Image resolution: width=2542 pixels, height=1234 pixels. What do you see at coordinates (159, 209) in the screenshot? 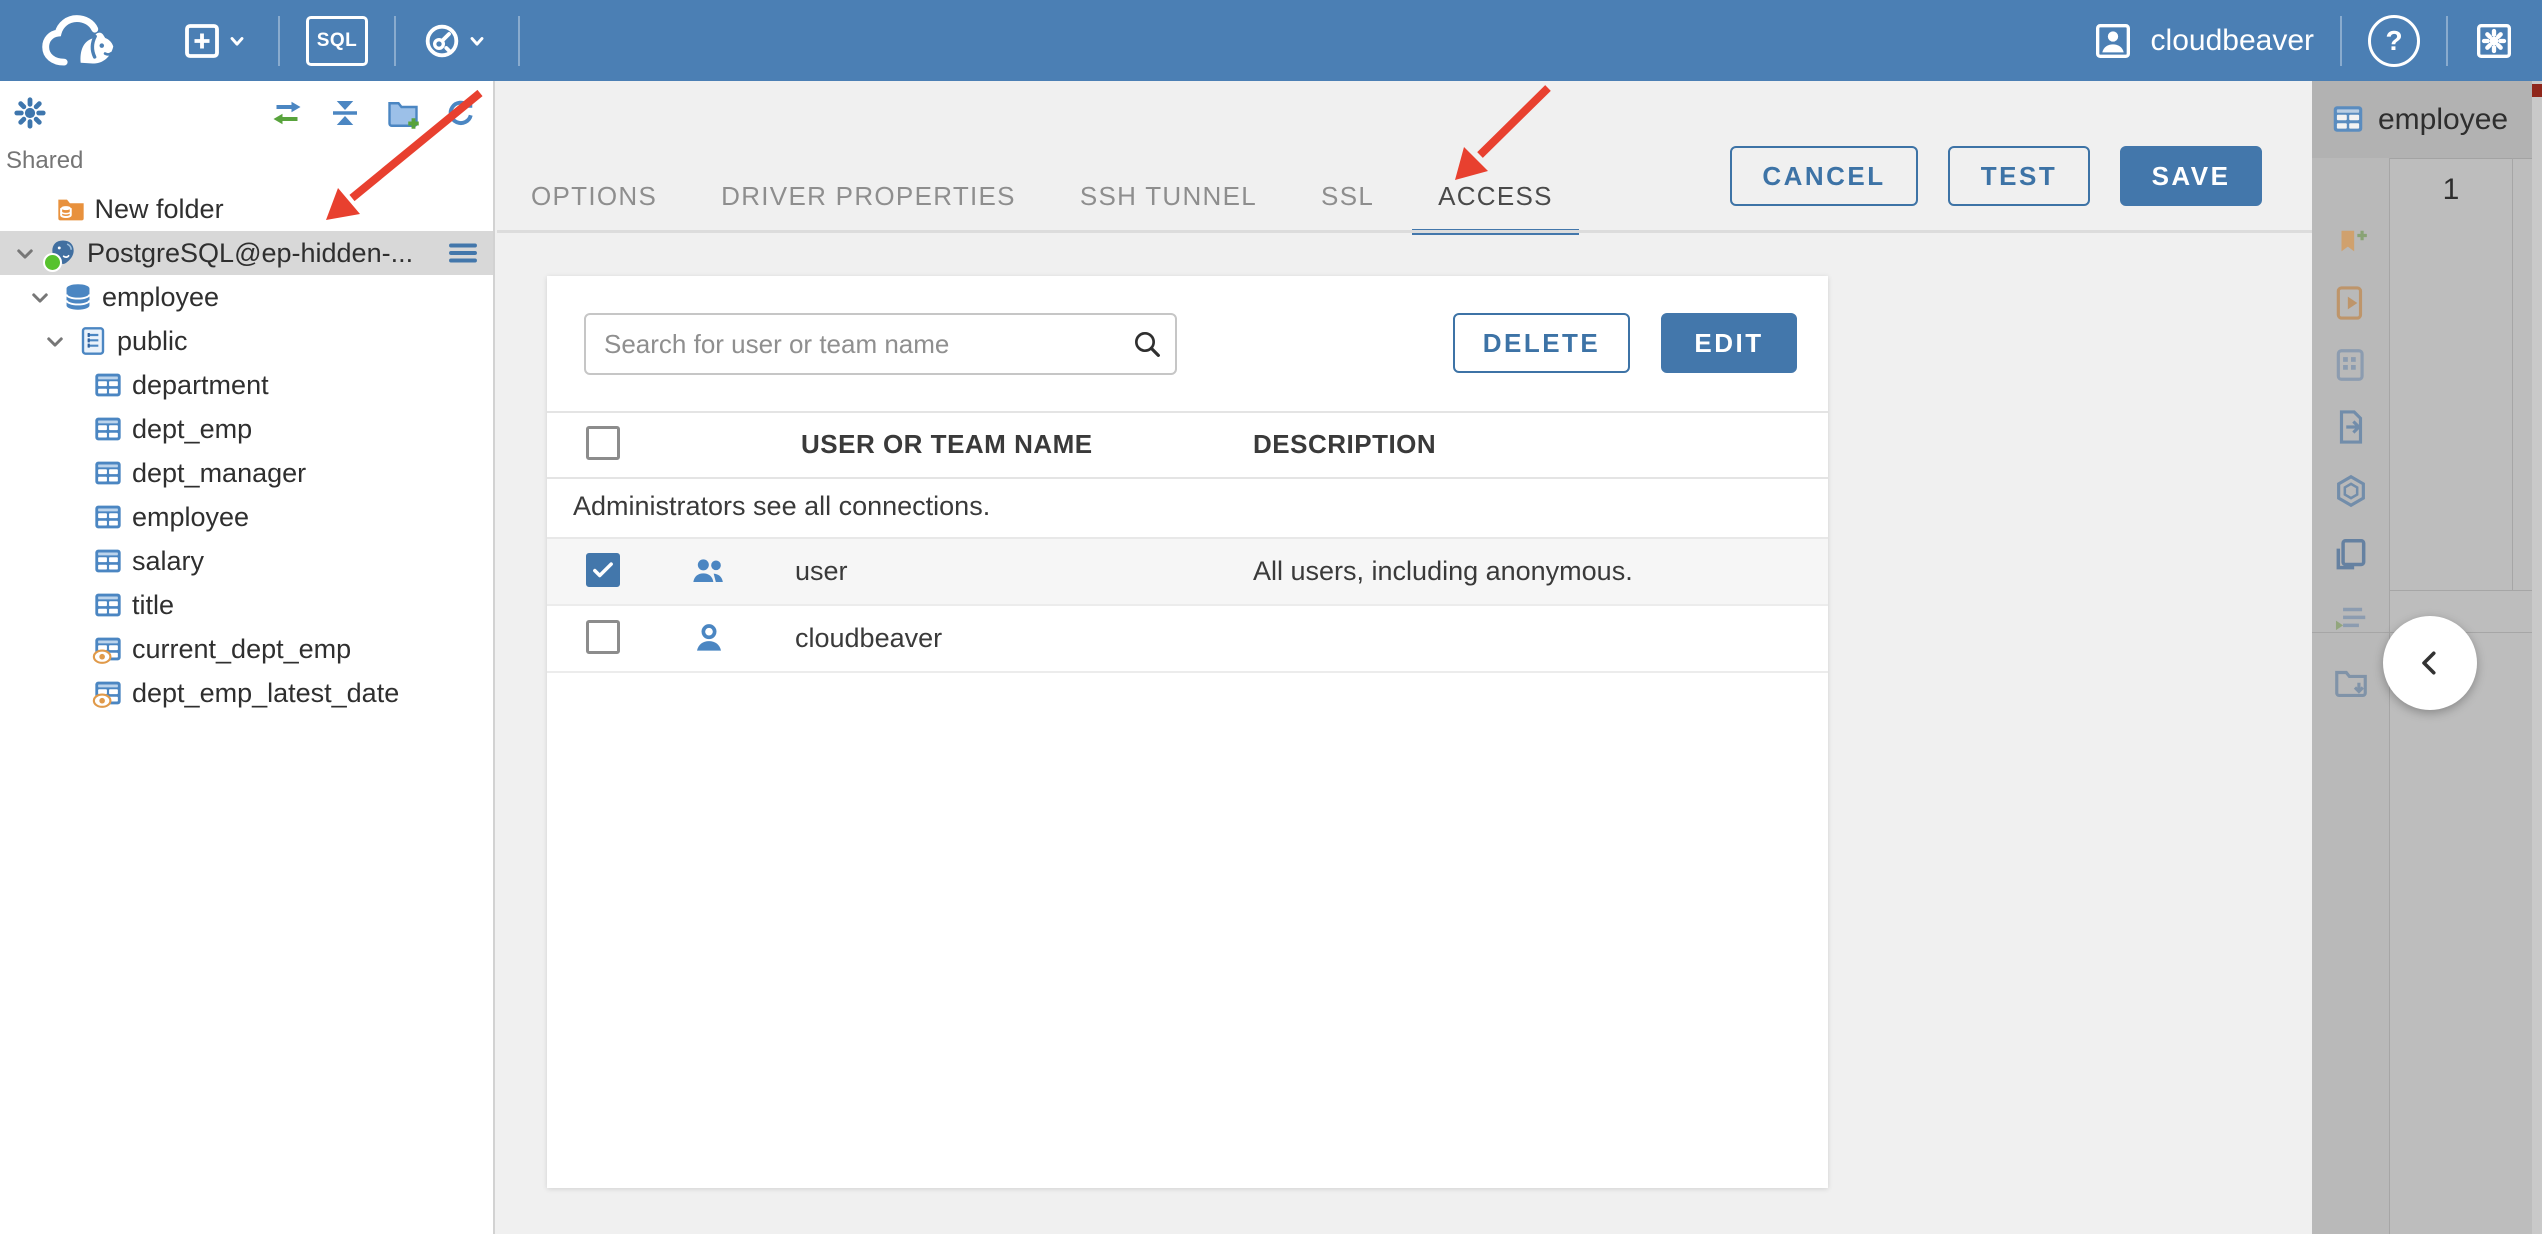
I see `tree-item-label: New folder` at bounding box center [159, 209].